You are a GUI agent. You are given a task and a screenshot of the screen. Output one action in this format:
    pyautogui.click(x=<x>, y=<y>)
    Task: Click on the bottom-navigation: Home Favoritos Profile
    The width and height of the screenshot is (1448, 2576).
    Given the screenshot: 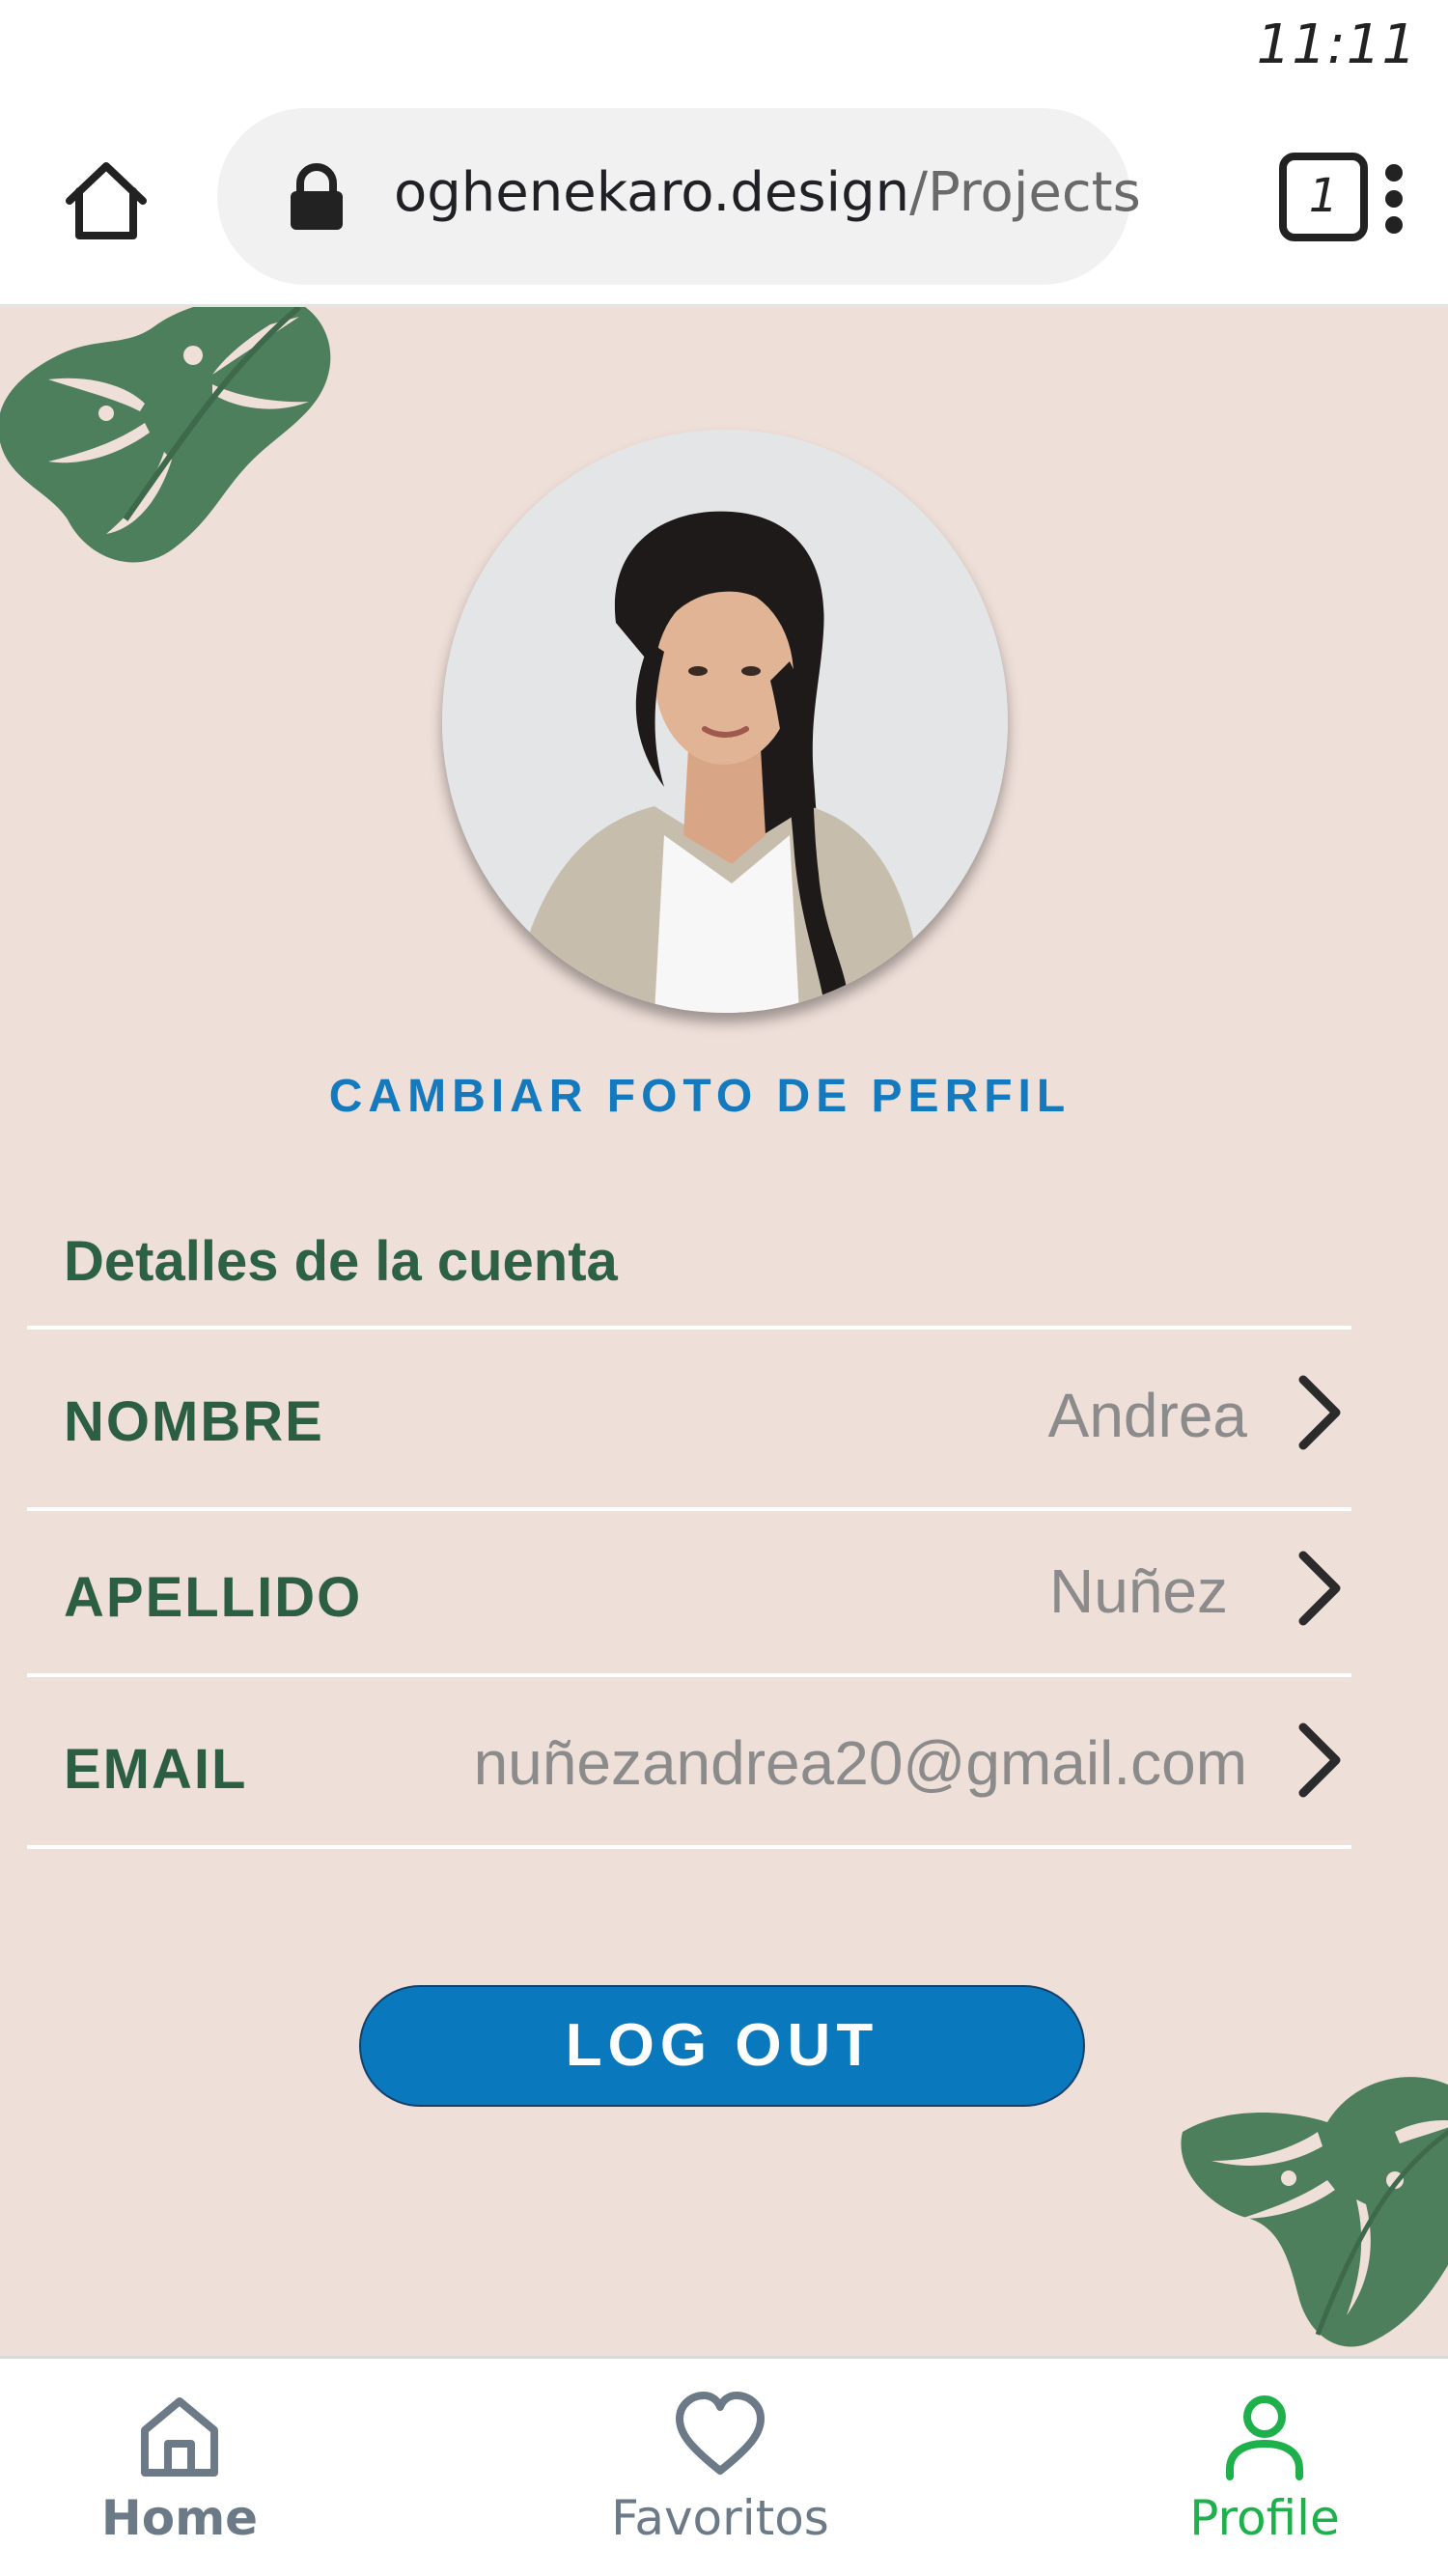 What is the action you would take?
    pyautogui.click(x=724, y=2466)
    